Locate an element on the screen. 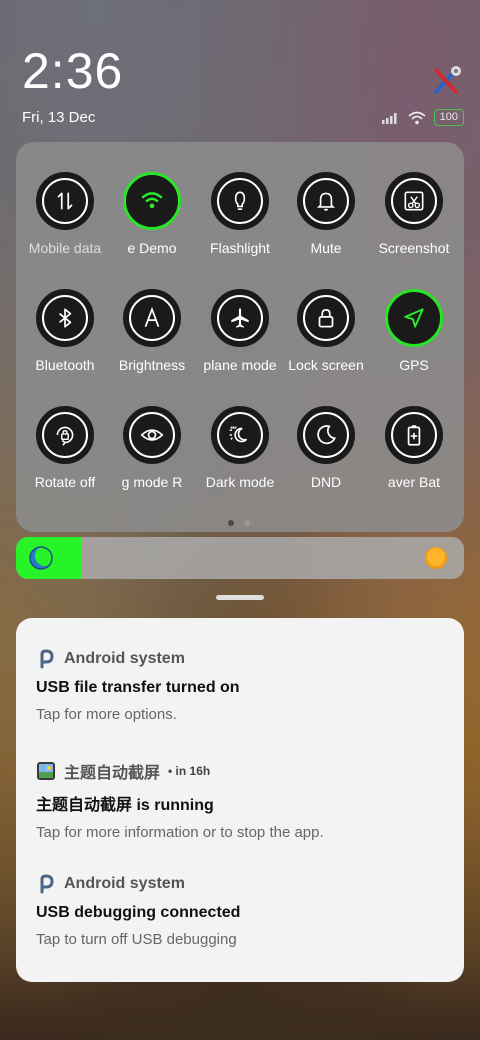 Image resolution: width=480 pixels, height=1040 pixels. tile-label: aver Bat is located at coordinates (414, 482).